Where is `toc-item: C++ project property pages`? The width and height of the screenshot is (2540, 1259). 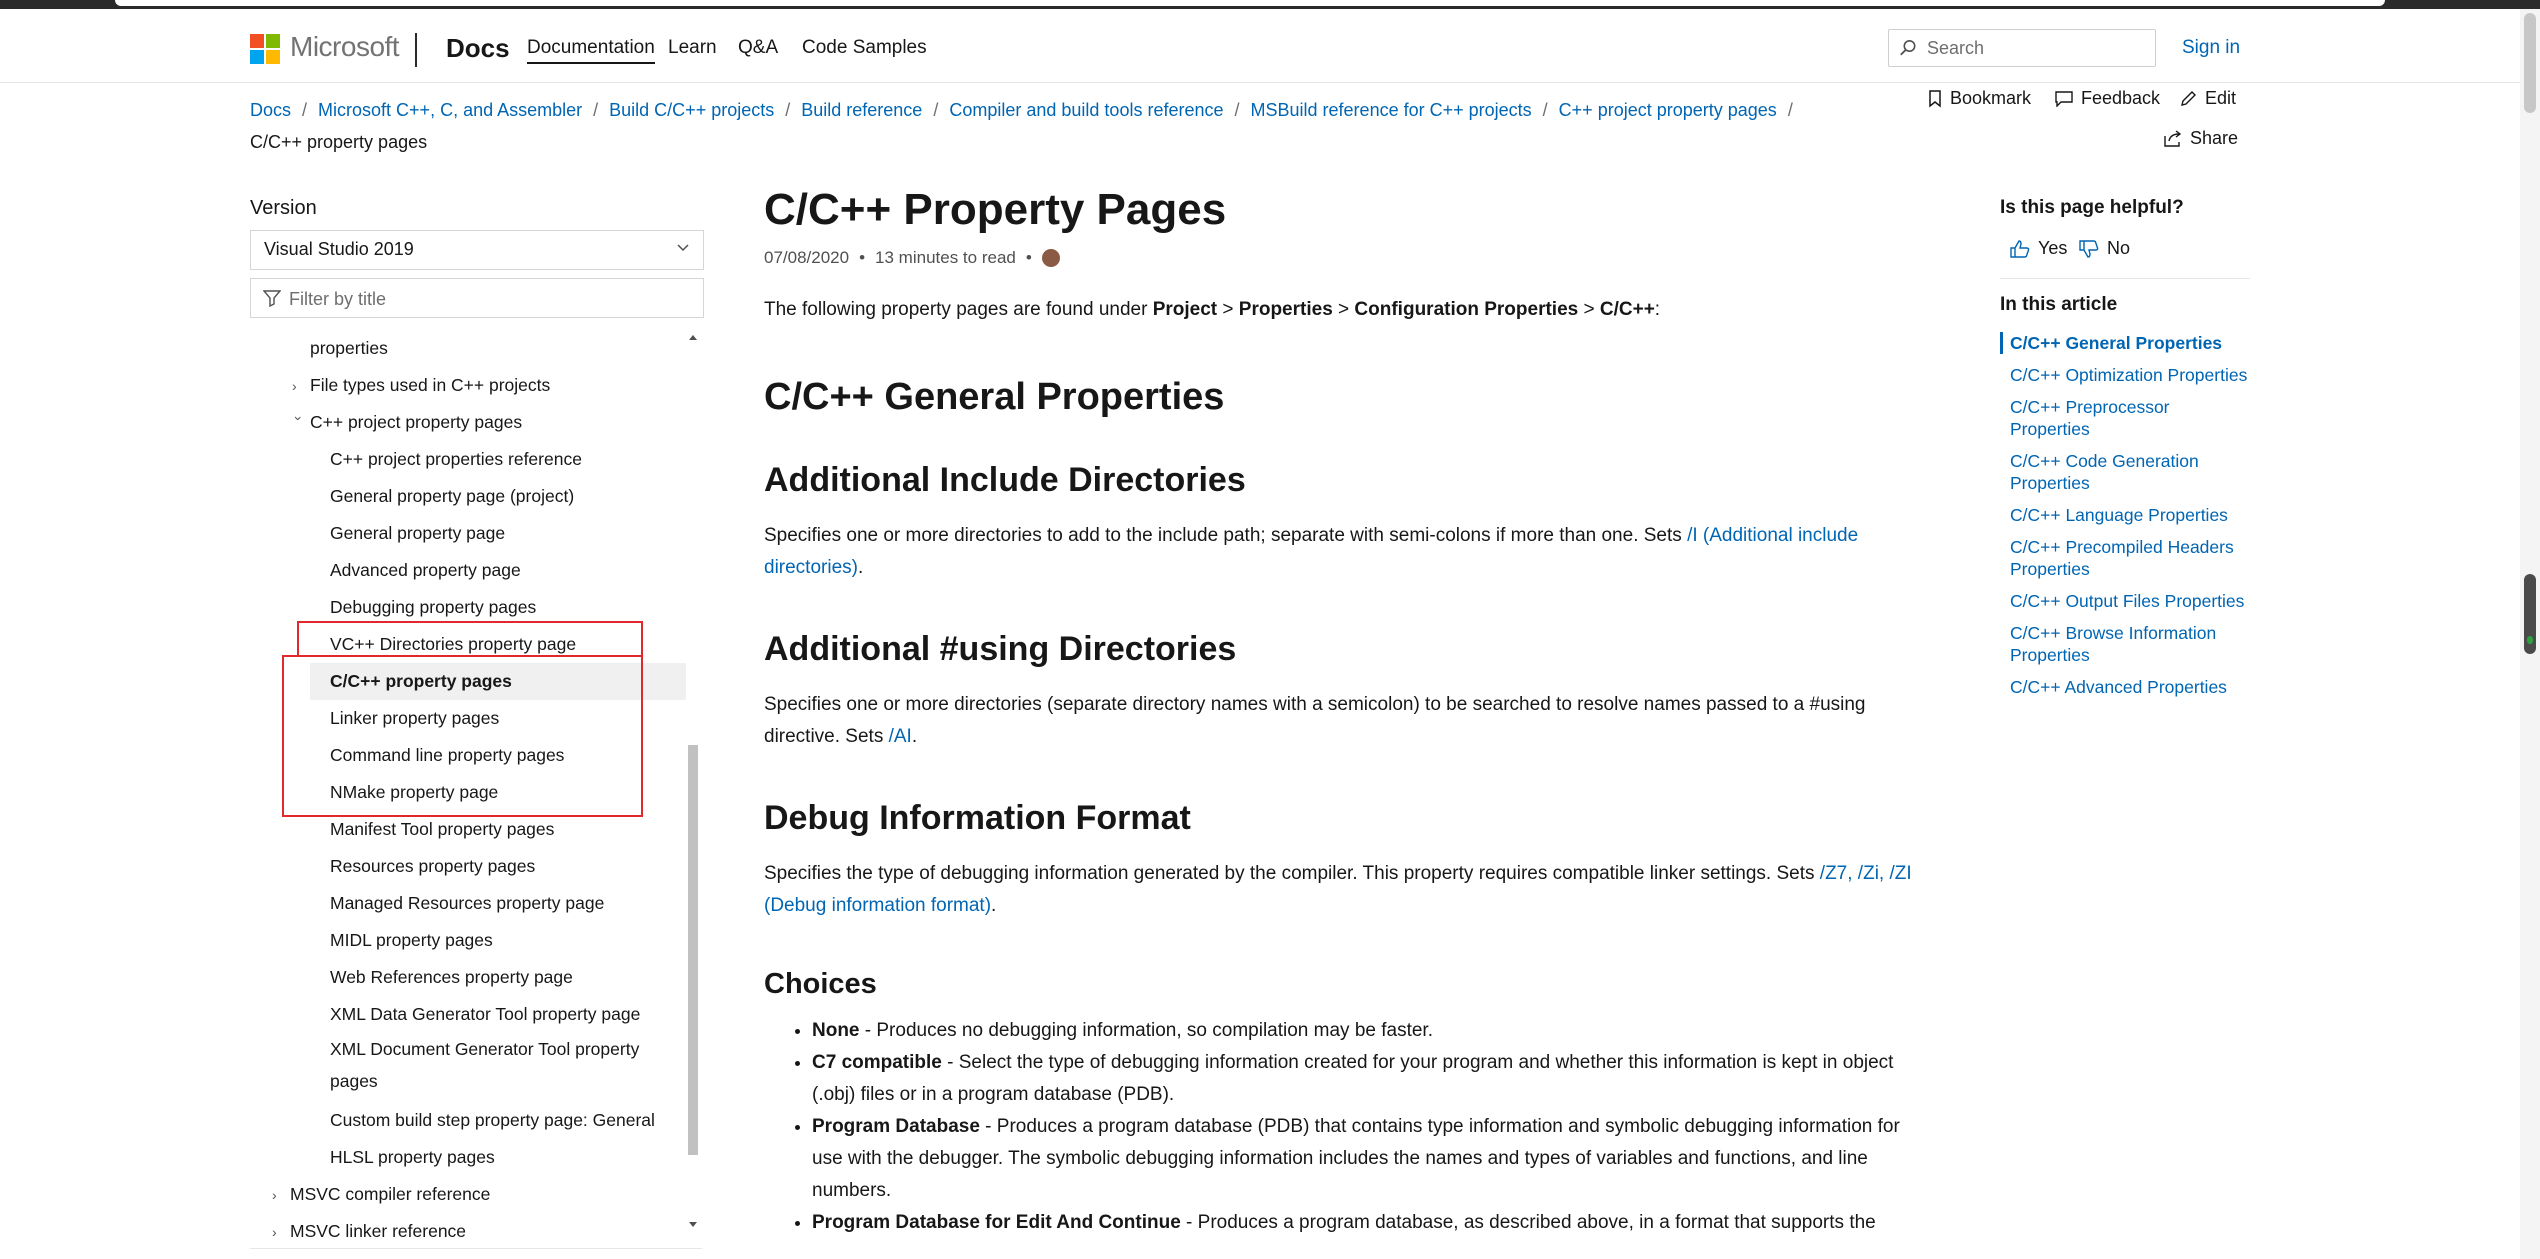
toc-item: C++ project property pages is located at coordinates (416, 422).